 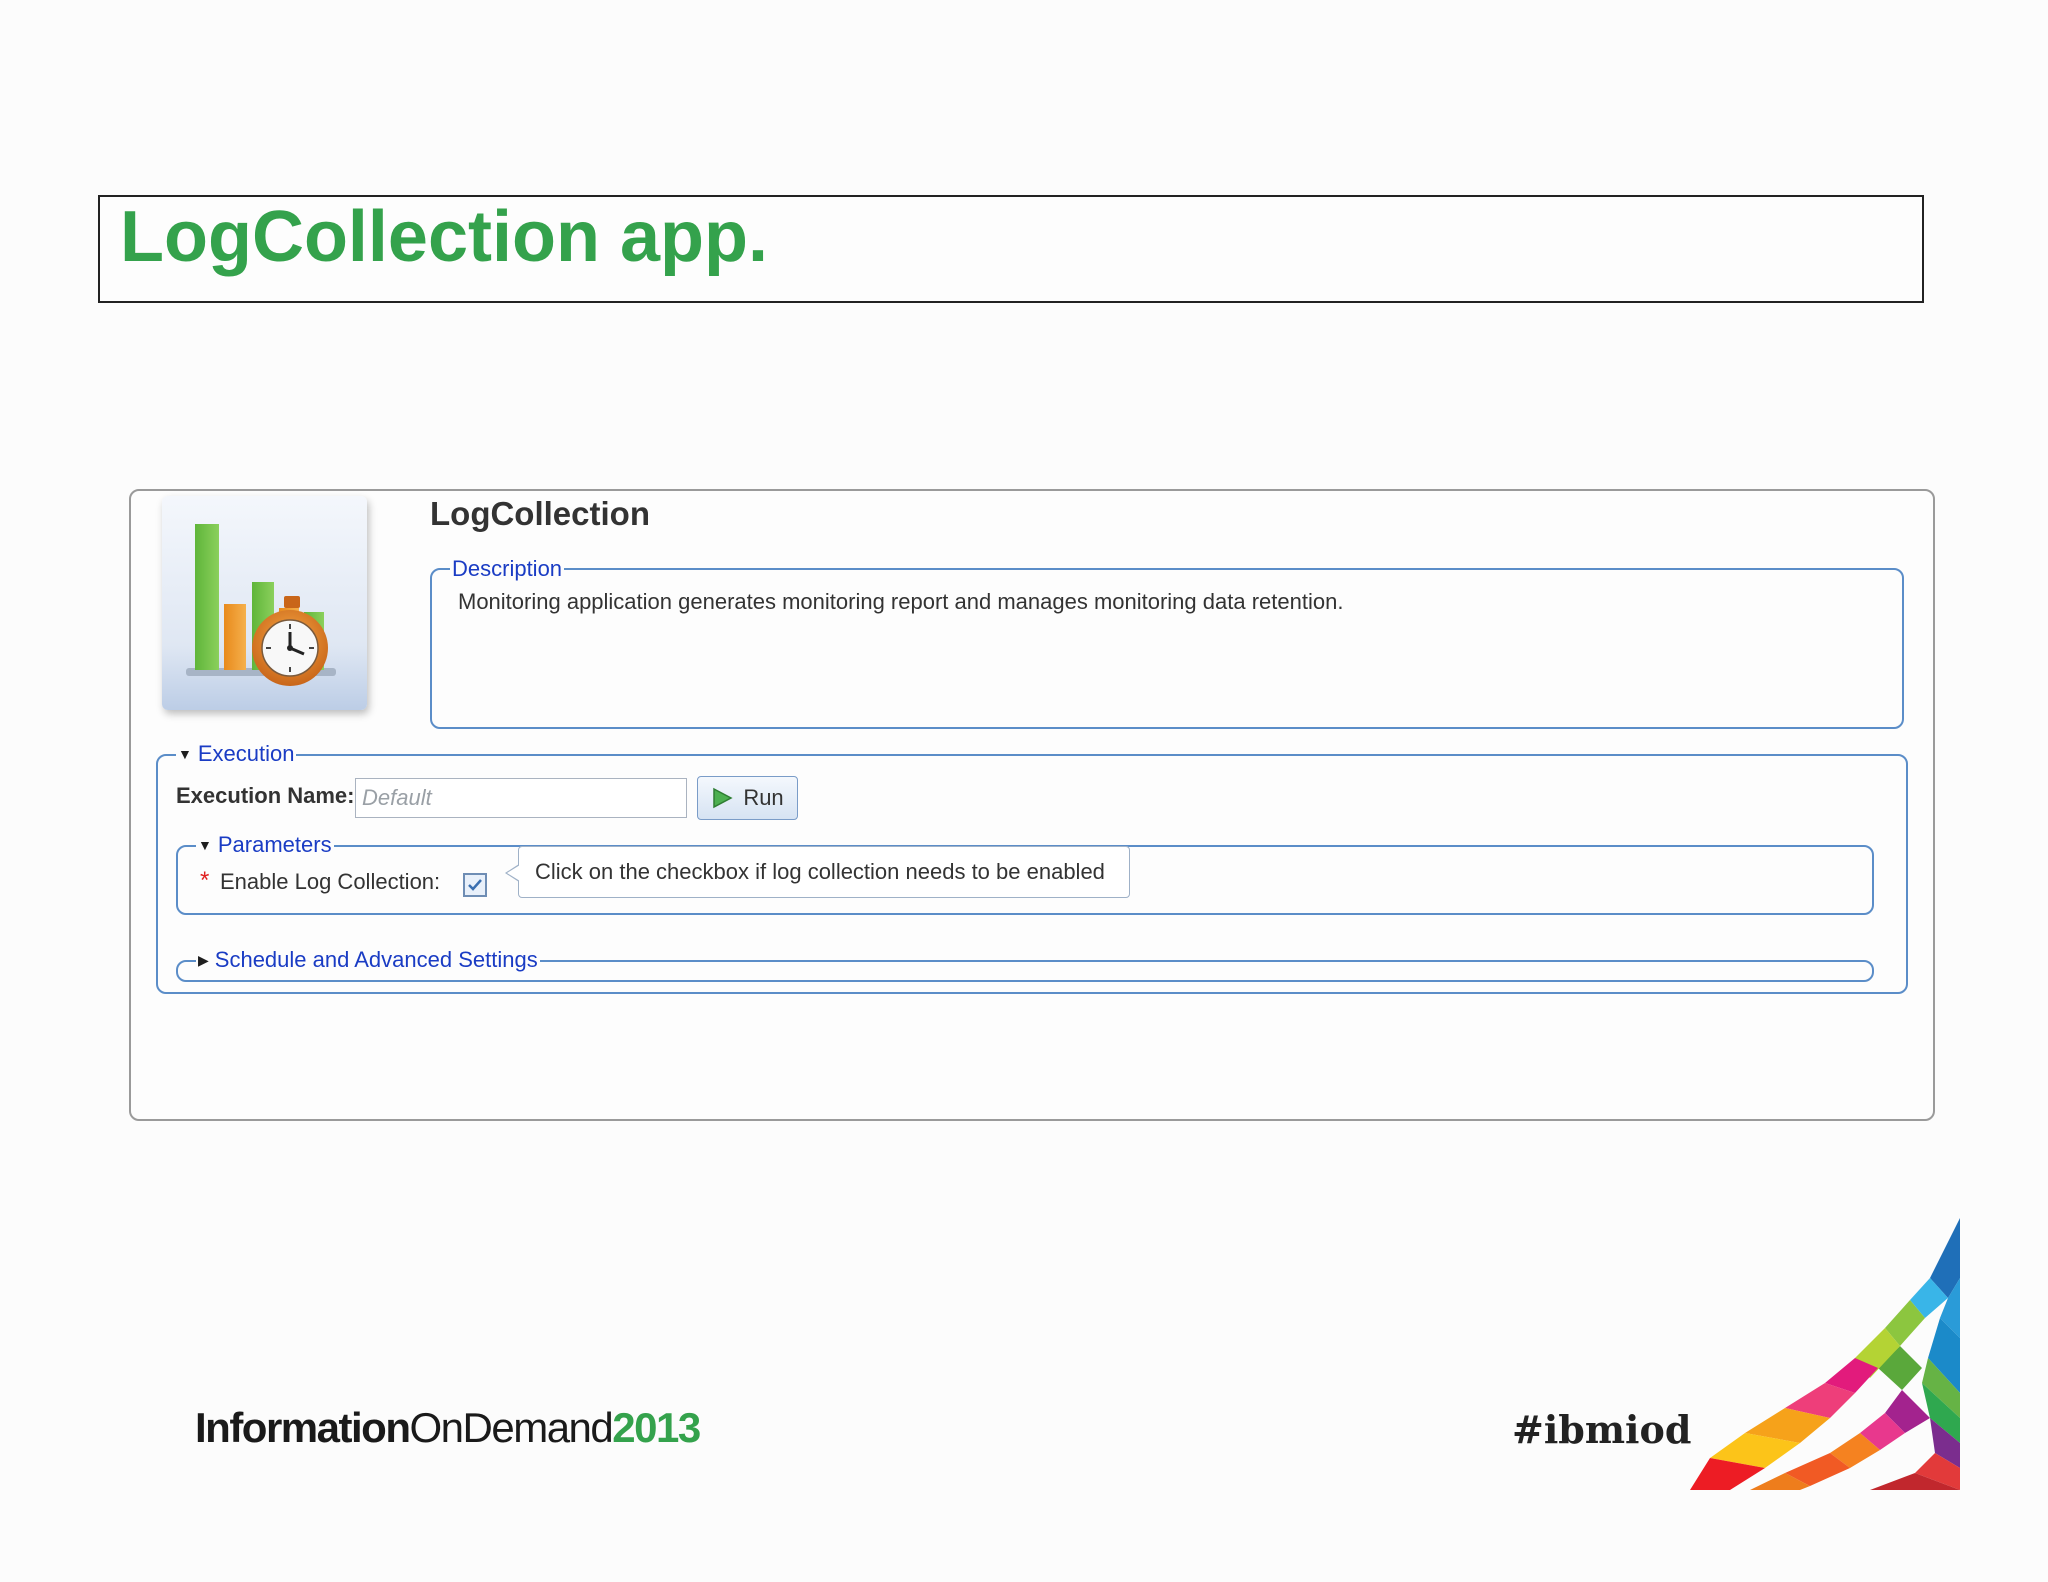 What do you see at coordinates (1025, 965) in the screenshot?
I see `schedule-group: ▶ Schedule and Advanced Settings` at bounding box center [1025, 965].